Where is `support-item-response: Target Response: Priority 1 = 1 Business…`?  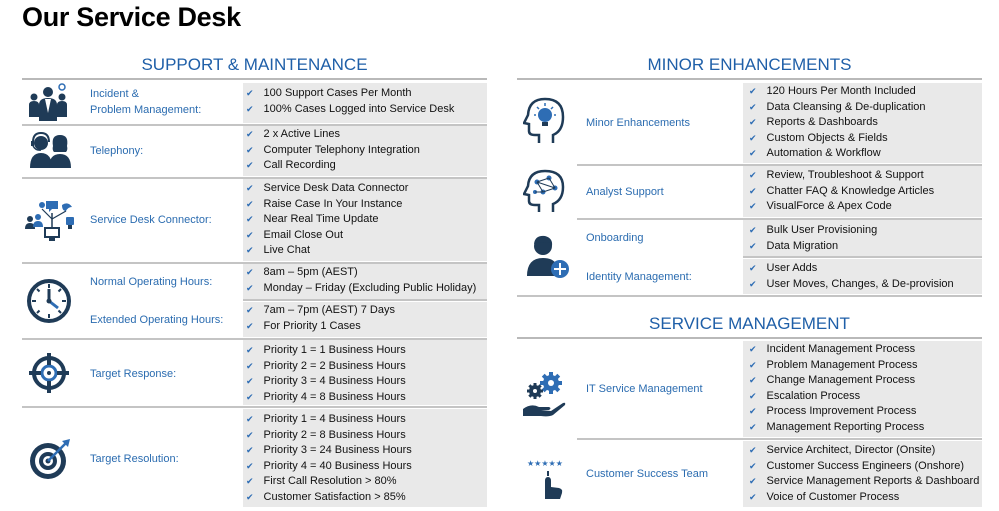 support-item-response: Target Response: Priority 1 = 1 Business… is located at coordinates (254, 374).